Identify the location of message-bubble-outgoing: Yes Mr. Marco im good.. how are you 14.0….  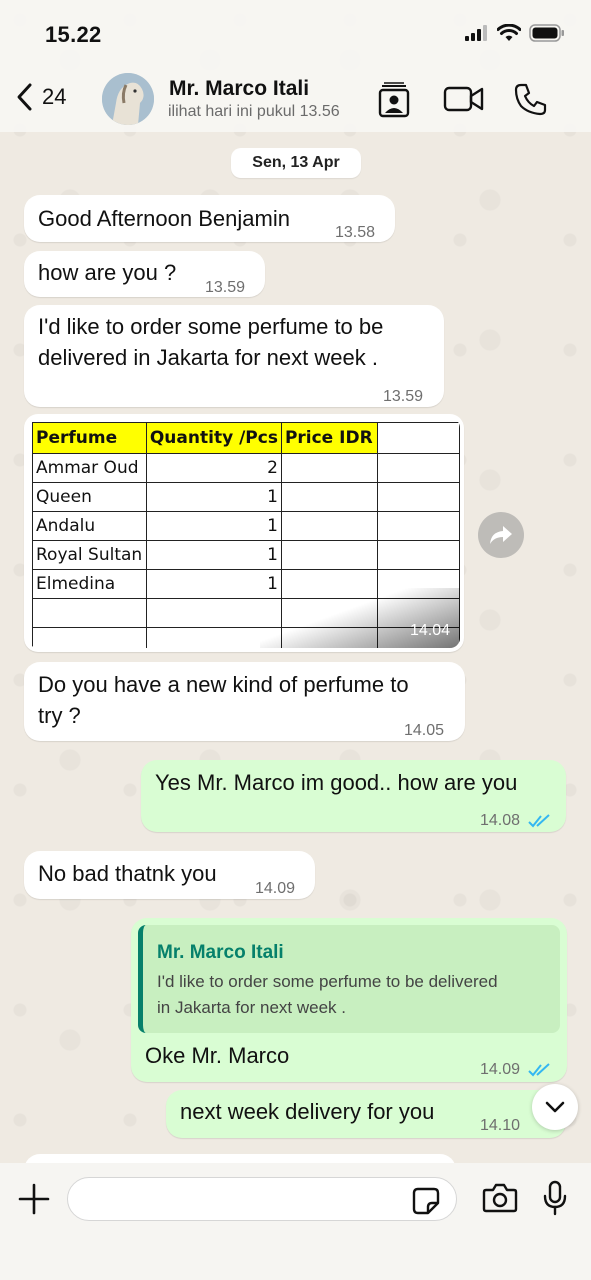
(353, 796).